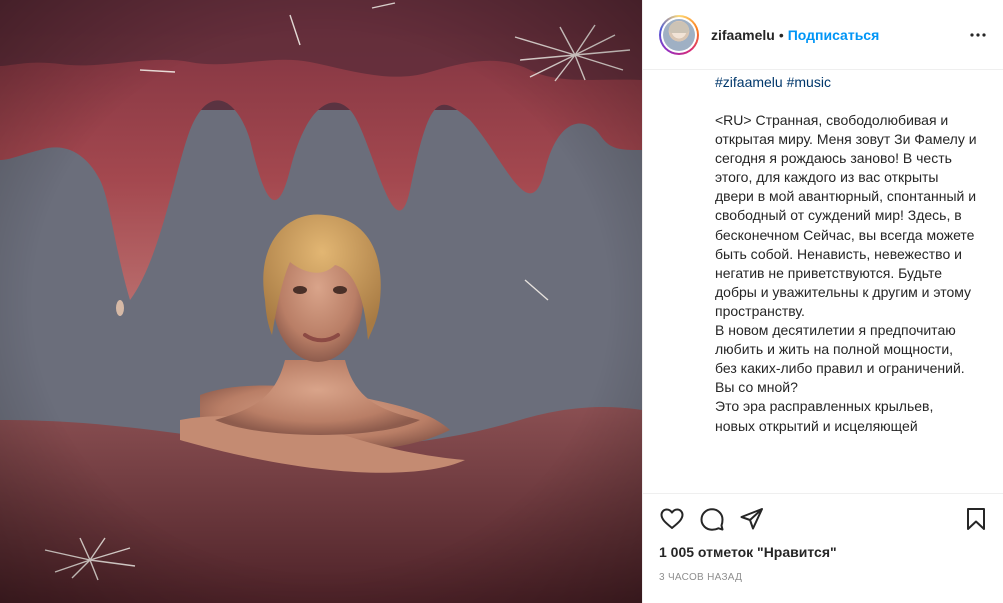  I want to click on post-actions: 1 005 отметок "Нравится" 3 ЧАСОВ НАЗАД, so click(823, 548).